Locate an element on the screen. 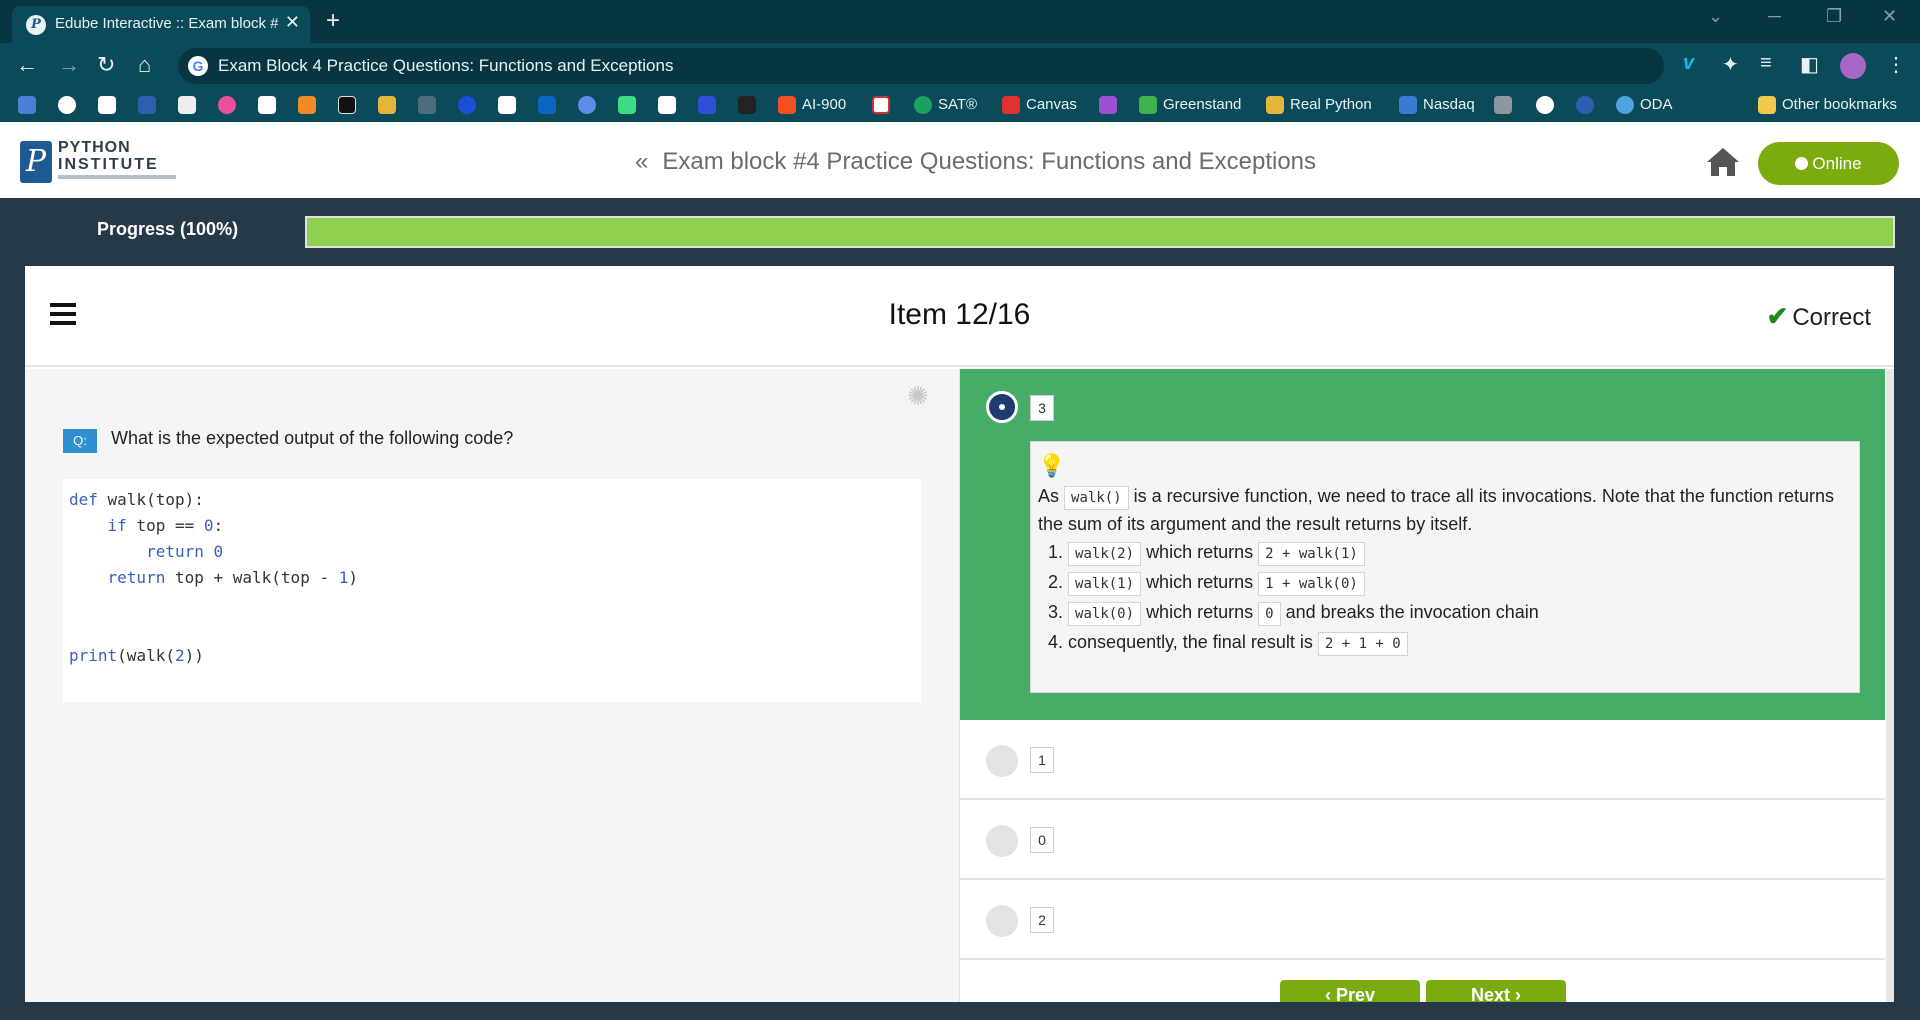 The image size is (1920, 1020). bookmark-nasdaq: Nasdaq is located at coordinates (1437, 106).